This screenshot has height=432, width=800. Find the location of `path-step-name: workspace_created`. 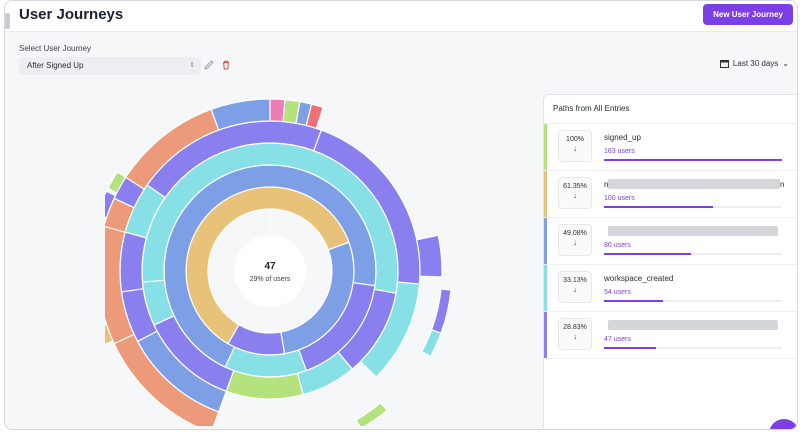

path-step-name: workspace_created is located at coordinates (639, 278).